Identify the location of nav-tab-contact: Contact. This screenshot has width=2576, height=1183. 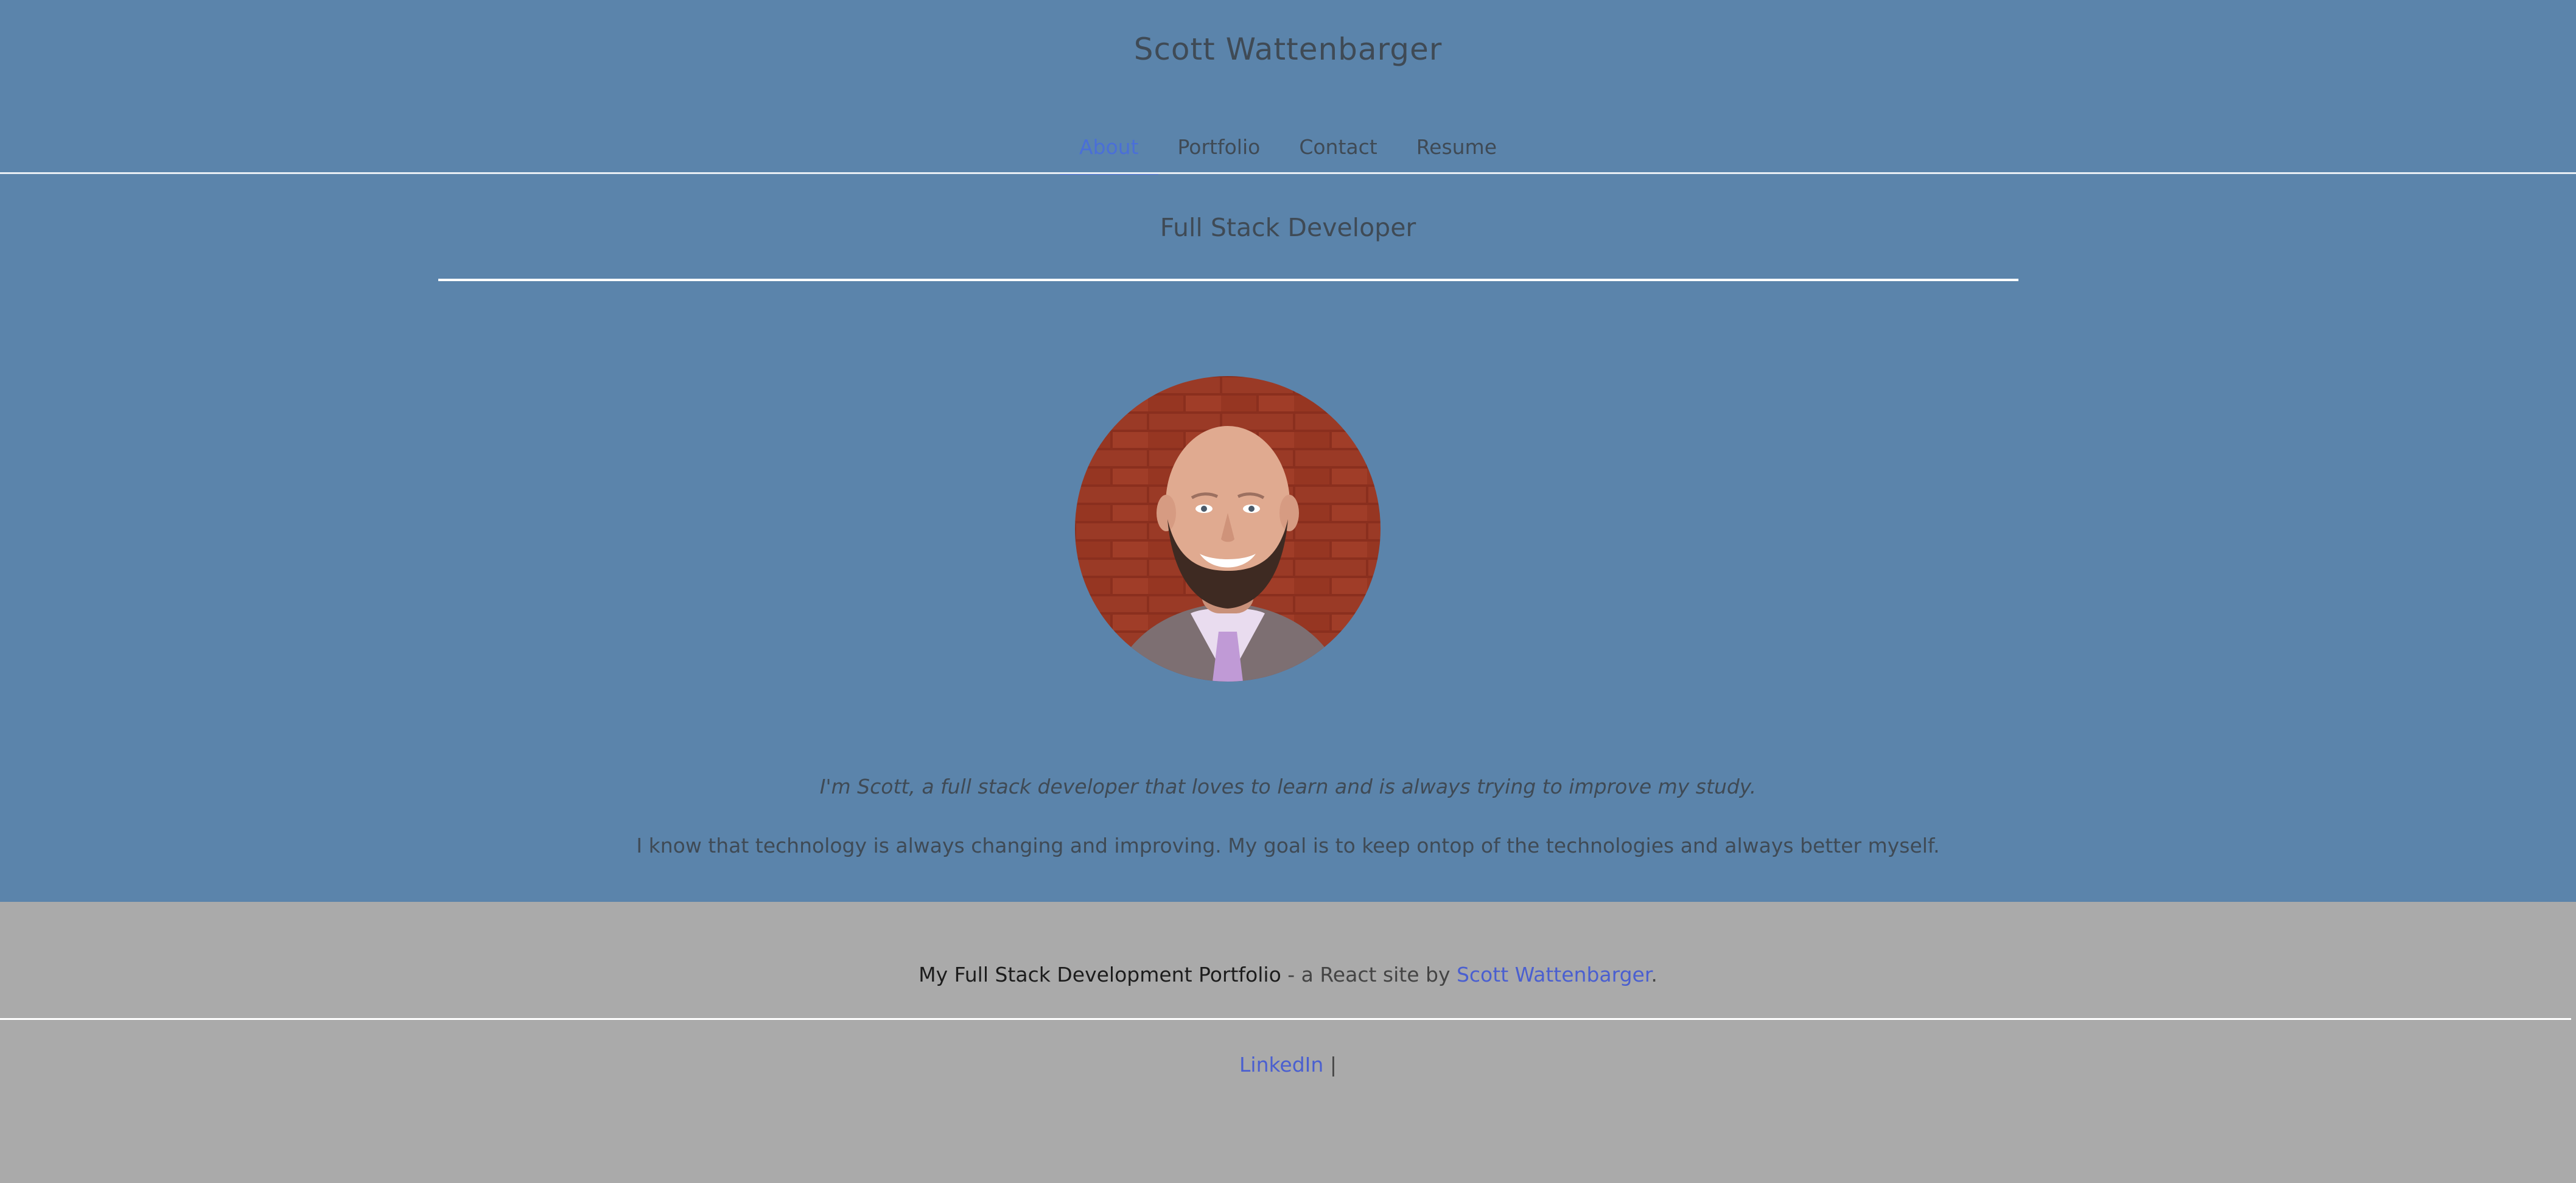
(1337, 150).